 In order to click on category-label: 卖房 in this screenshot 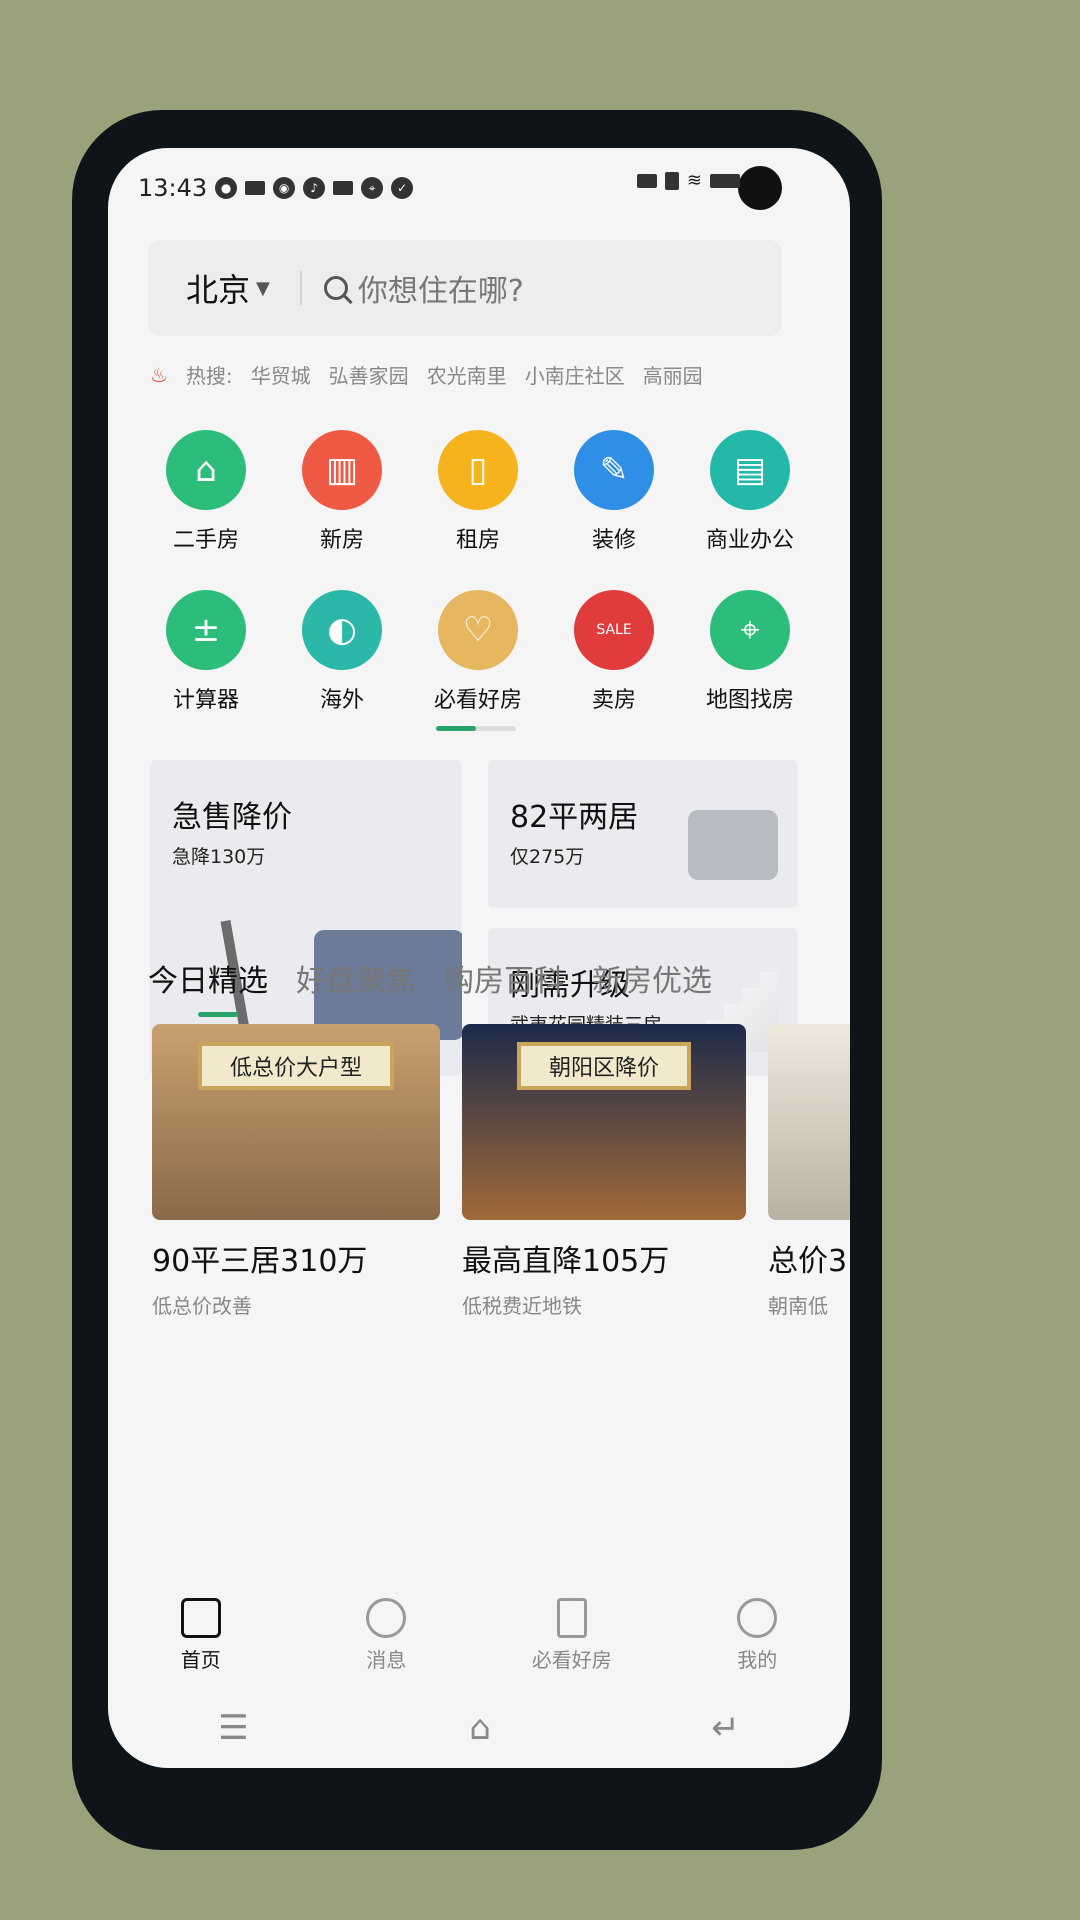, I will do `click(613, 700)`.